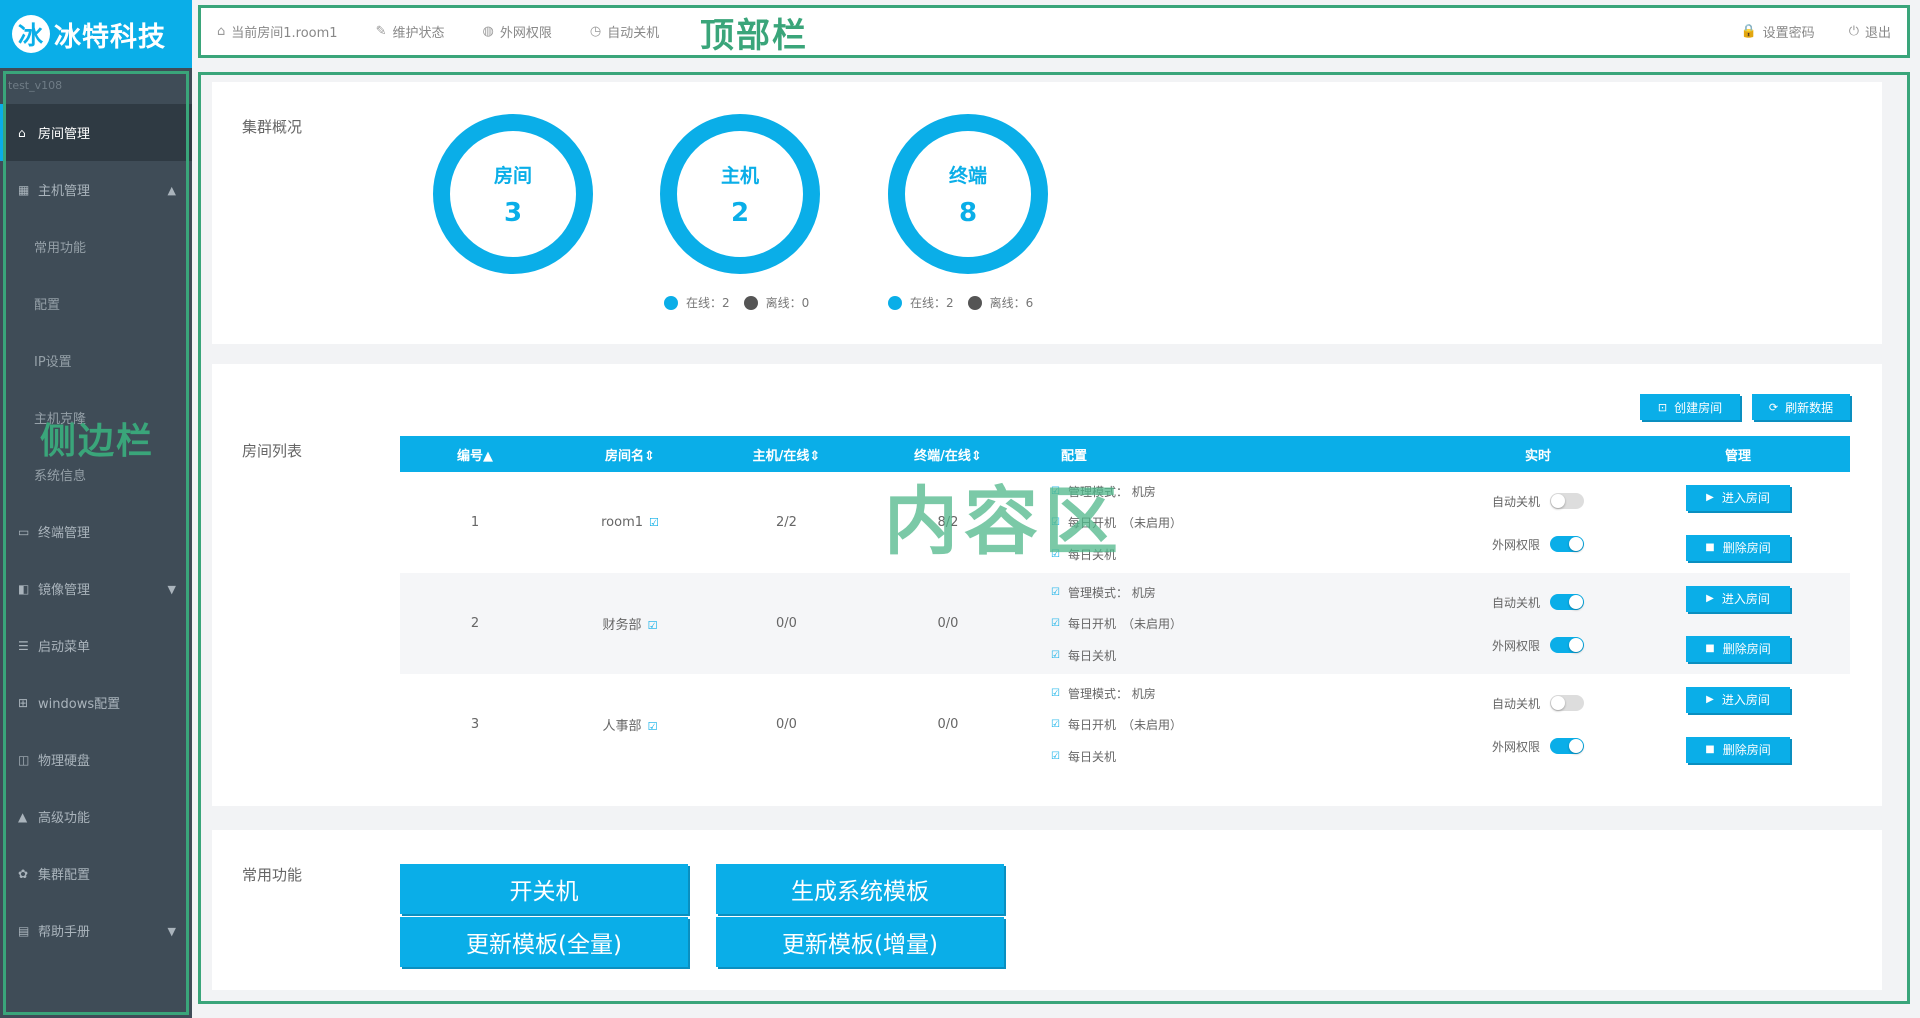  What do you see at coordinates (1698, 407) in the screenshot?
I see `create-room-label: 创建房间` at bounding box center [1698, 407].